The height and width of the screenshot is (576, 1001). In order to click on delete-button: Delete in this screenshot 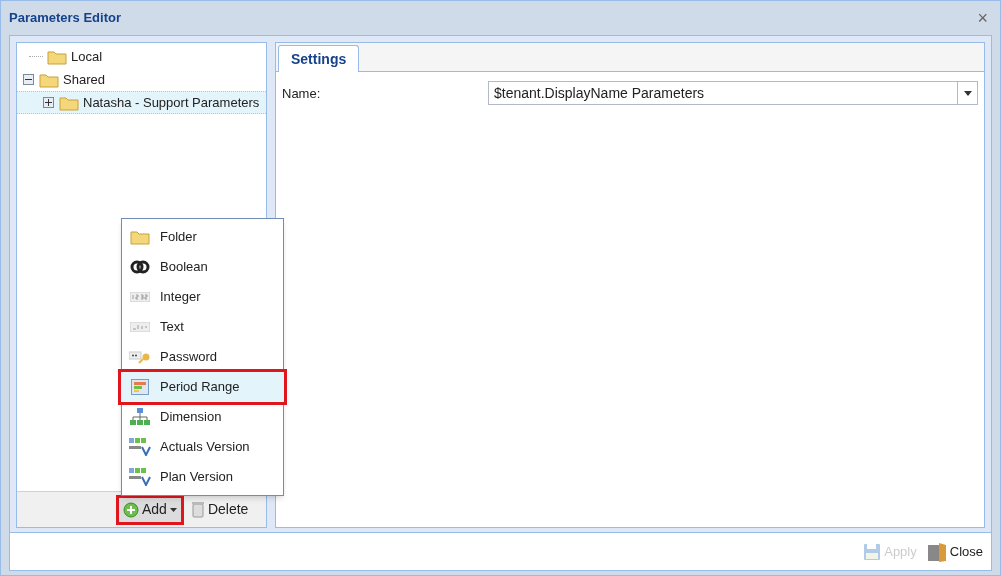, I will do `click(219, 509)`.